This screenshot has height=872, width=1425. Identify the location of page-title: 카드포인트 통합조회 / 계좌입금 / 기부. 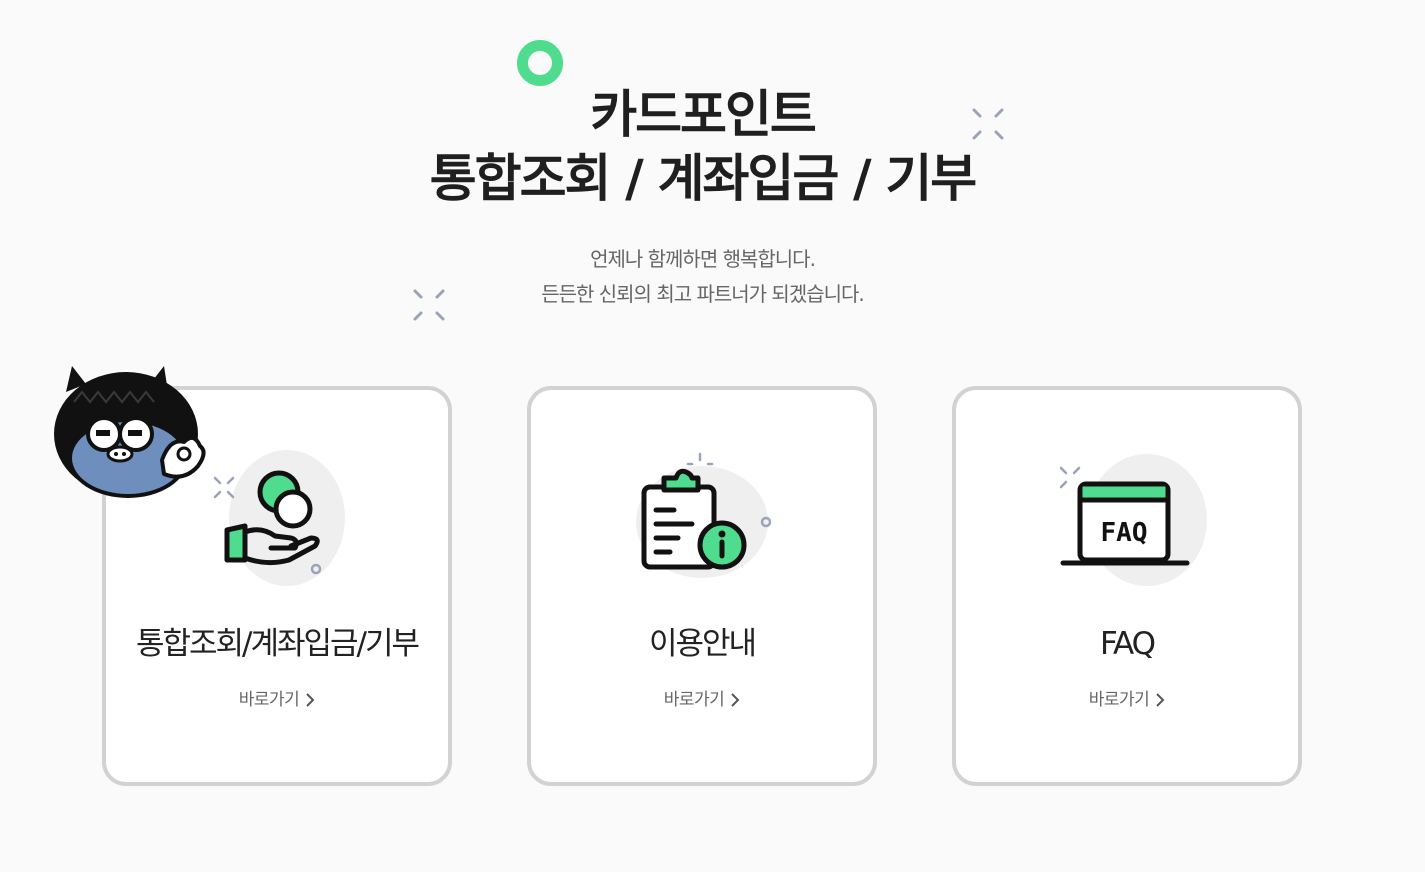
(702, 148).